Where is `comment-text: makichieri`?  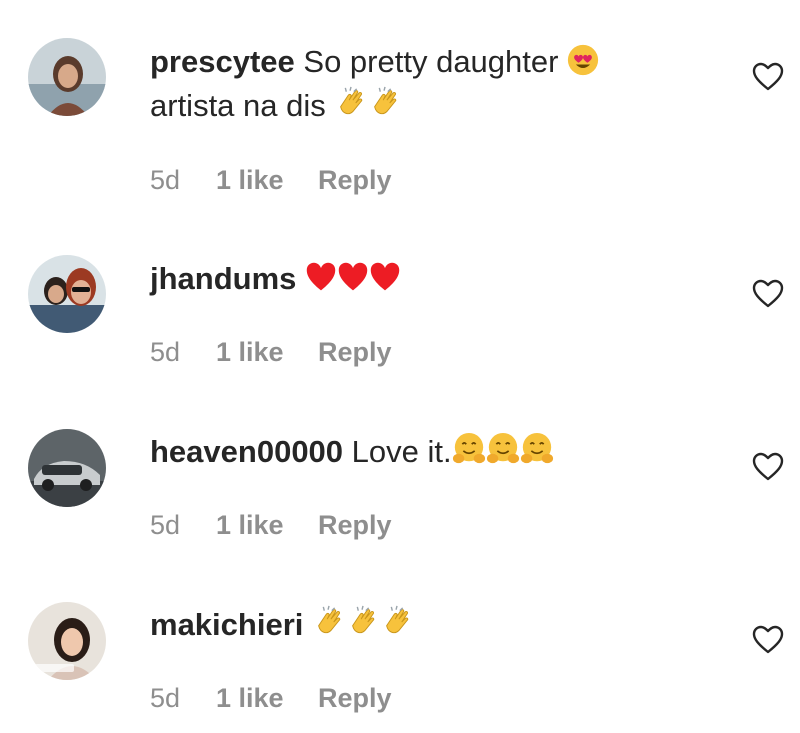 comment-text: makichieri is located at coordinates (430, 625).